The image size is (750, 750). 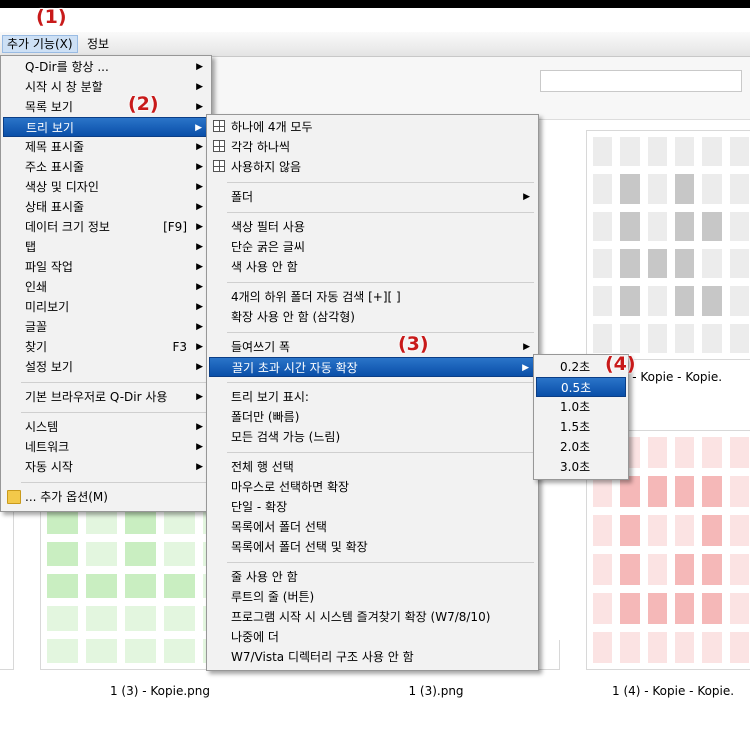 What do you see at coordinates (413, 344) in the screenshot?
I see `callout-3: (3)` at bounding box center [413, 344].